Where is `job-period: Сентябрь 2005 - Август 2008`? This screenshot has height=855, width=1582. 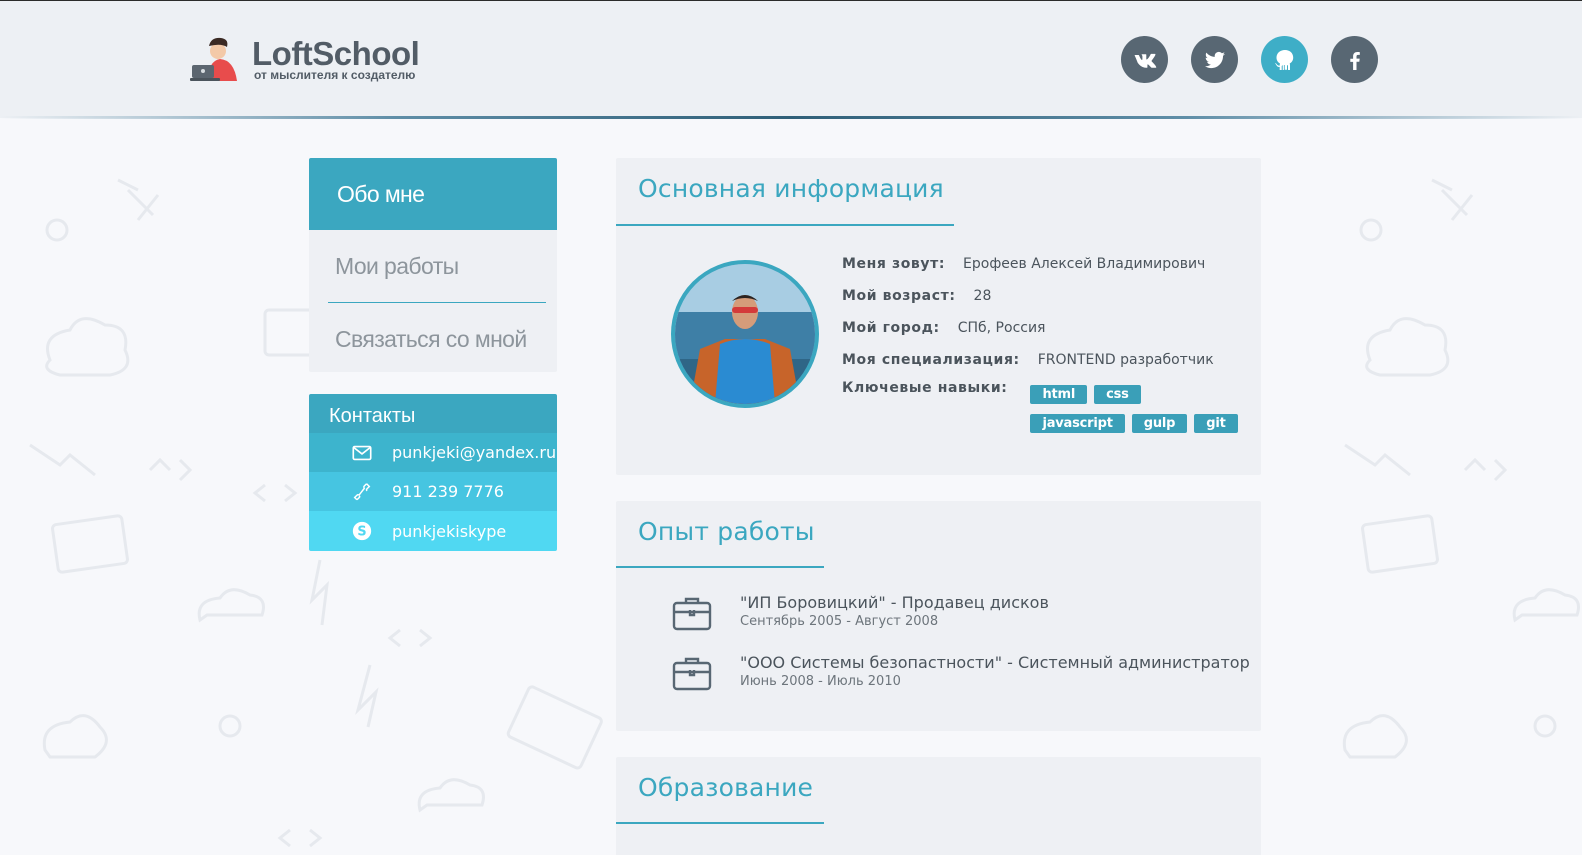 job-period: Сентябрь 2005 - Август 2008 is located at coordinates (839, 621).